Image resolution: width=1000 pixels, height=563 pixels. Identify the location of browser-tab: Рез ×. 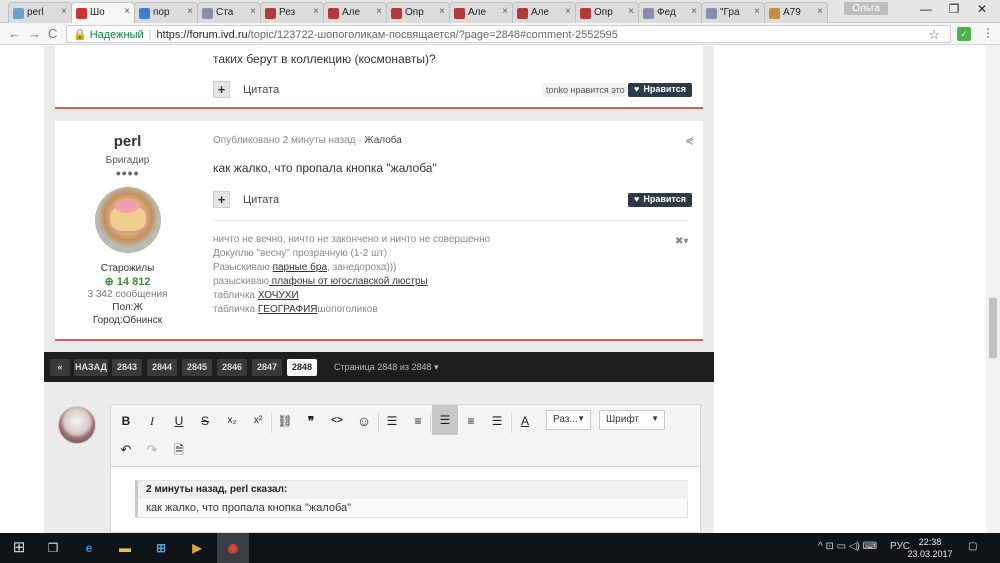
(292, 12).